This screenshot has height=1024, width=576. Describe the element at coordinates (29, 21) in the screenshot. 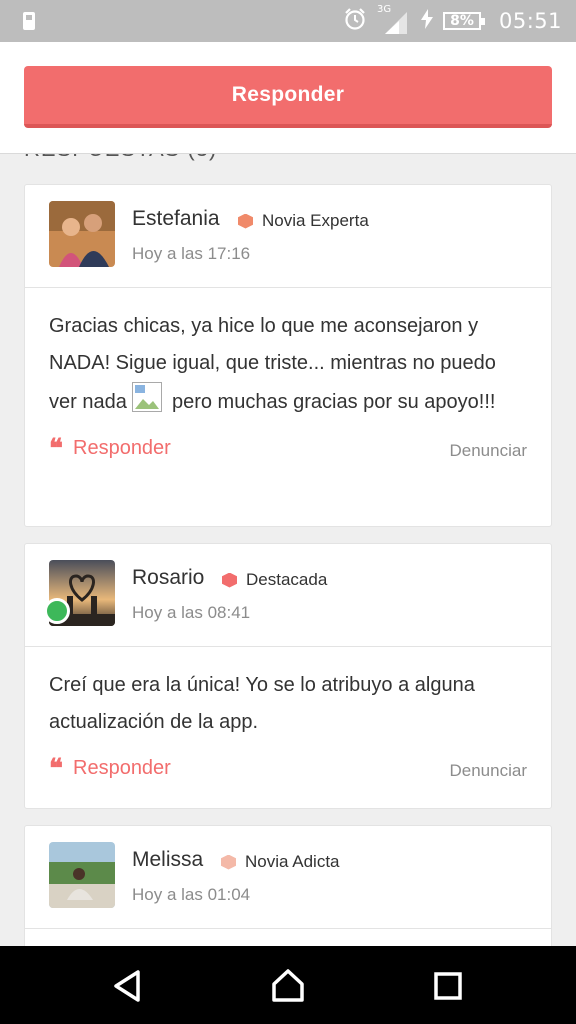

I see `storage-notification-icon` at that location.